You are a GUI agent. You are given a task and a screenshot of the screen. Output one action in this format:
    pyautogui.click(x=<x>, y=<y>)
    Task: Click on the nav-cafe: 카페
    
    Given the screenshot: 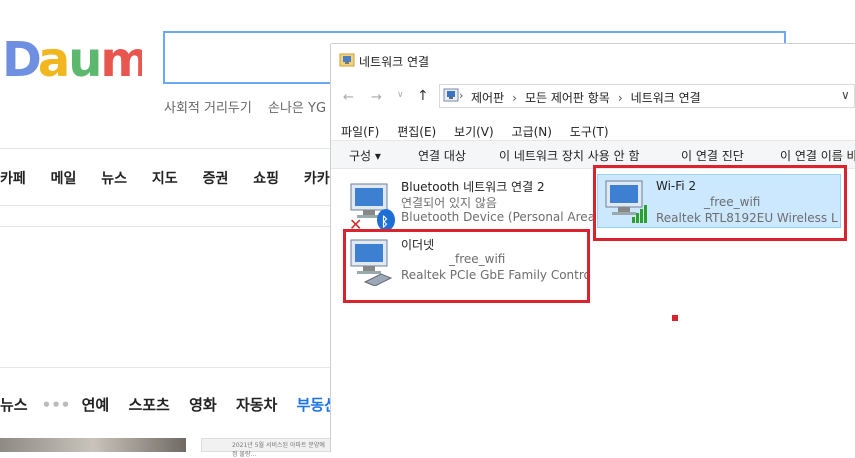 What is the action you would take?
    pyautogui.click(x=13, y=179)
    